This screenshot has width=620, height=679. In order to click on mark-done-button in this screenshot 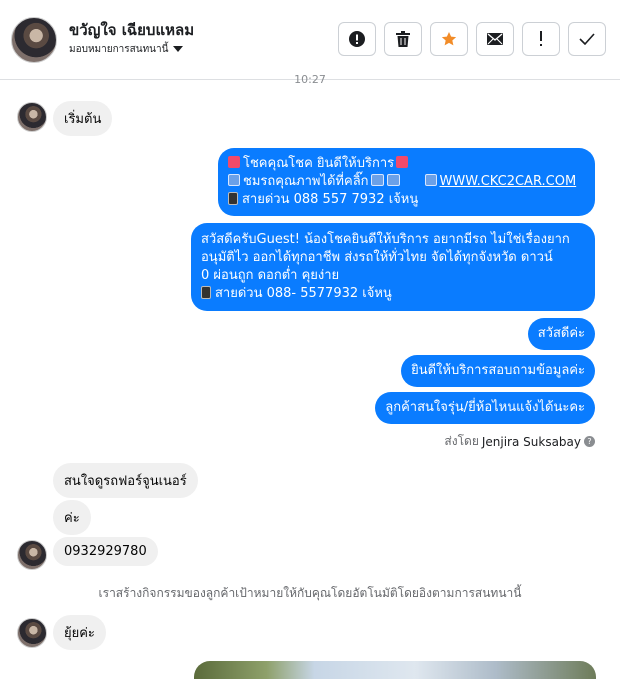, I will do `click(587, 39)`.